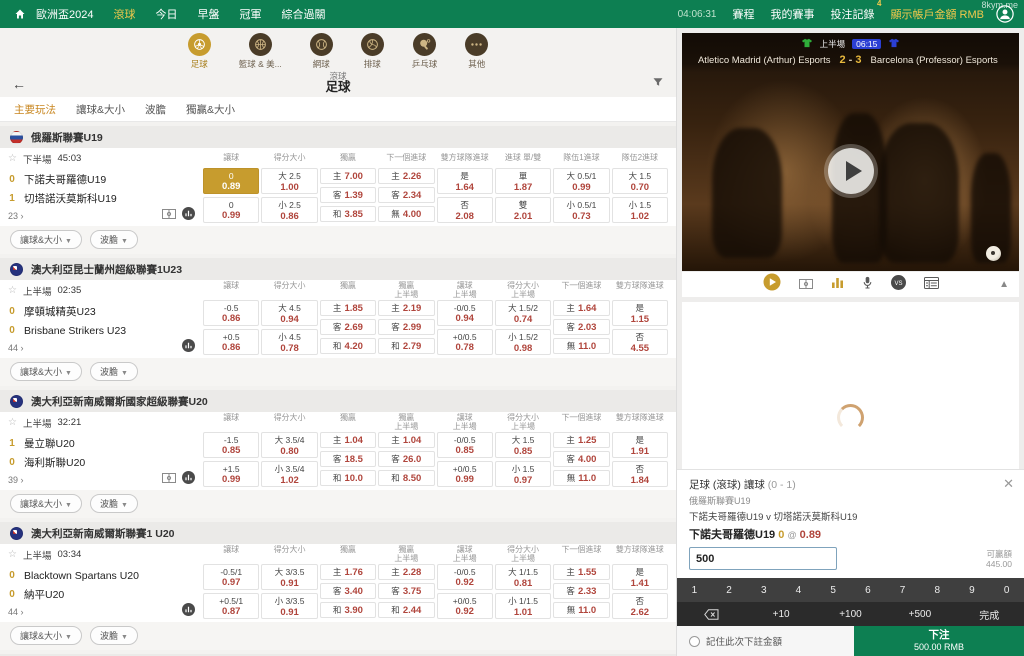  I want to click on odds-cell: -0.5/1 0.97, so click(231, 577).